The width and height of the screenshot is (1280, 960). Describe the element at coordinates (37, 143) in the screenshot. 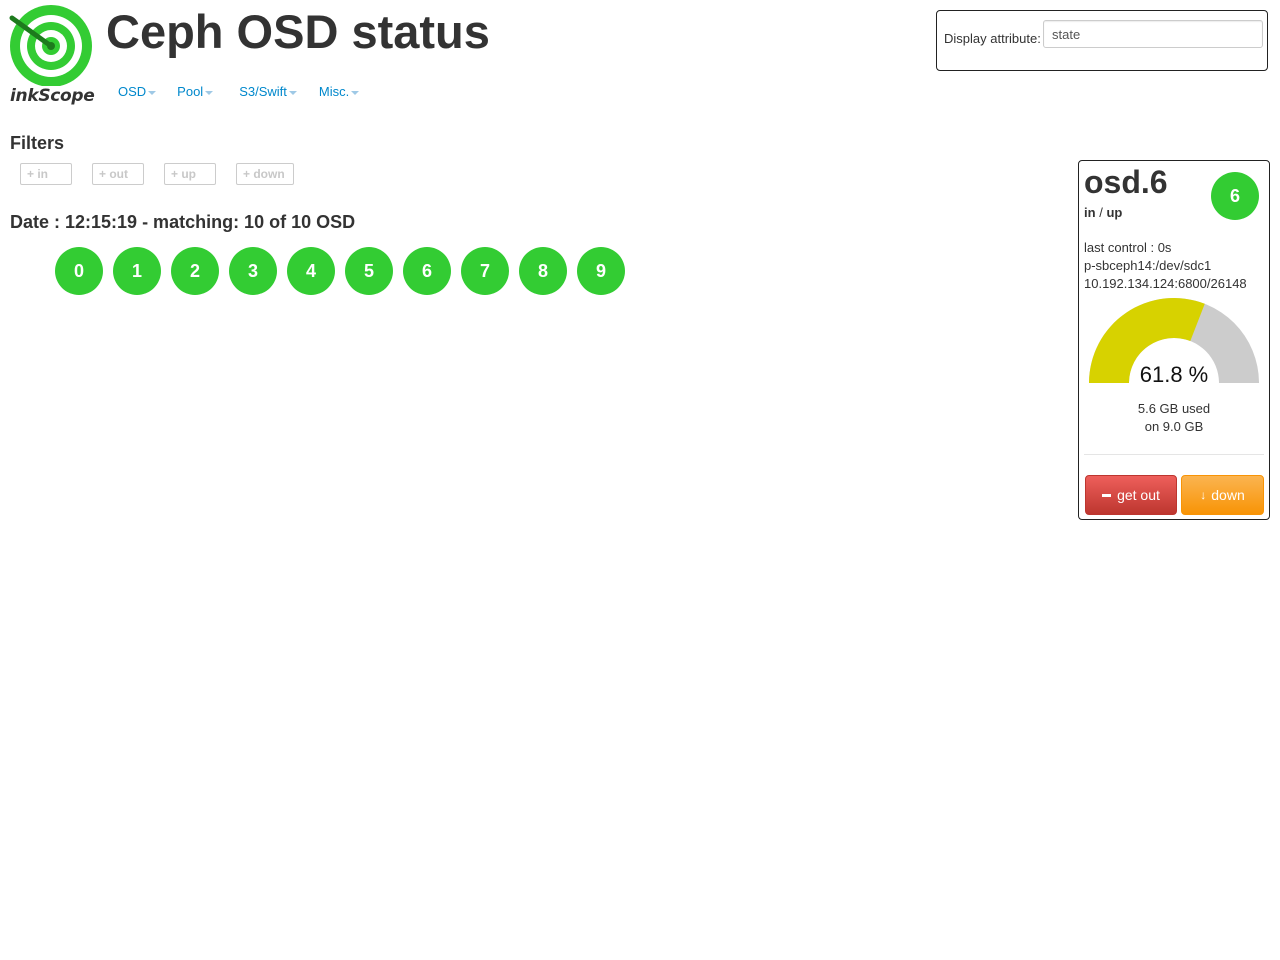

I see `filters-title: Filters` at that location.